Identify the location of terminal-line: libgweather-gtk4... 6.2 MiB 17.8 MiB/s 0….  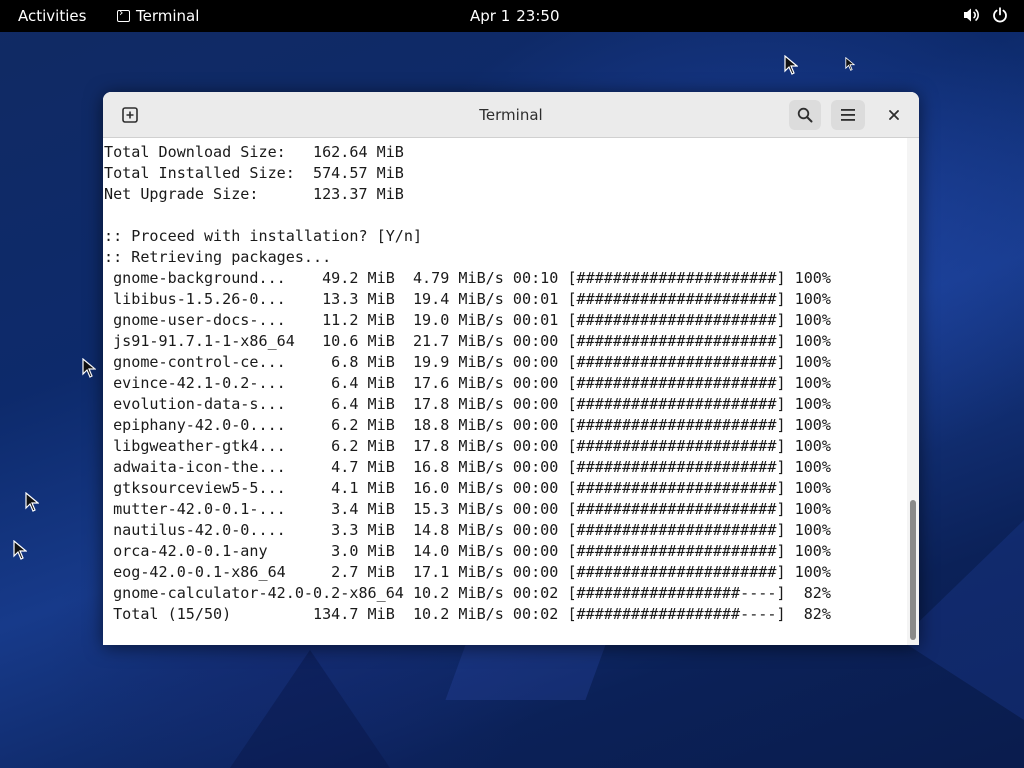
(467, 446).